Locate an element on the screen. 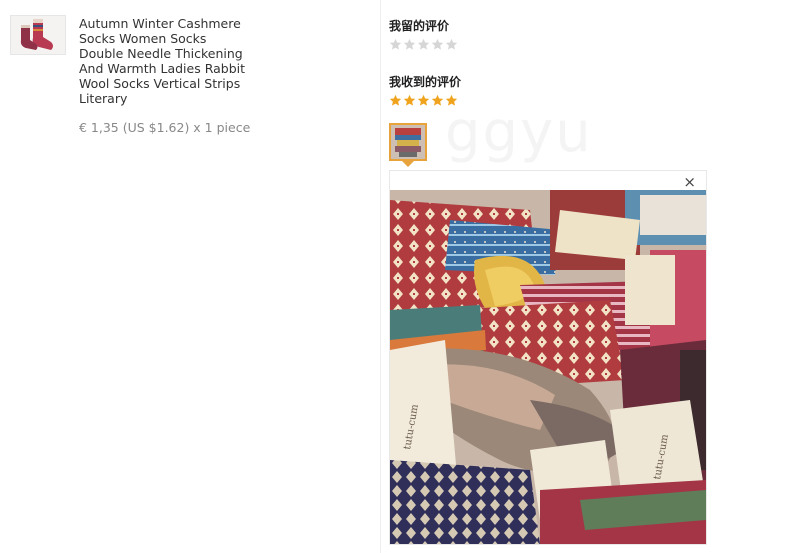  review-photo-thumb-image is located at coordinates (408, 142).